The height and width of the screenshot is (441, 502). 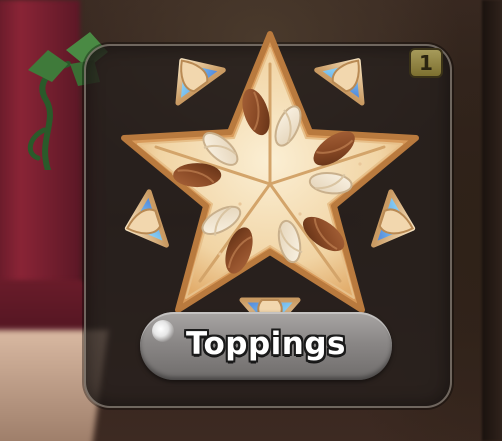 I want to click on toppings-label: Toppings, so click(x=266, y=344).